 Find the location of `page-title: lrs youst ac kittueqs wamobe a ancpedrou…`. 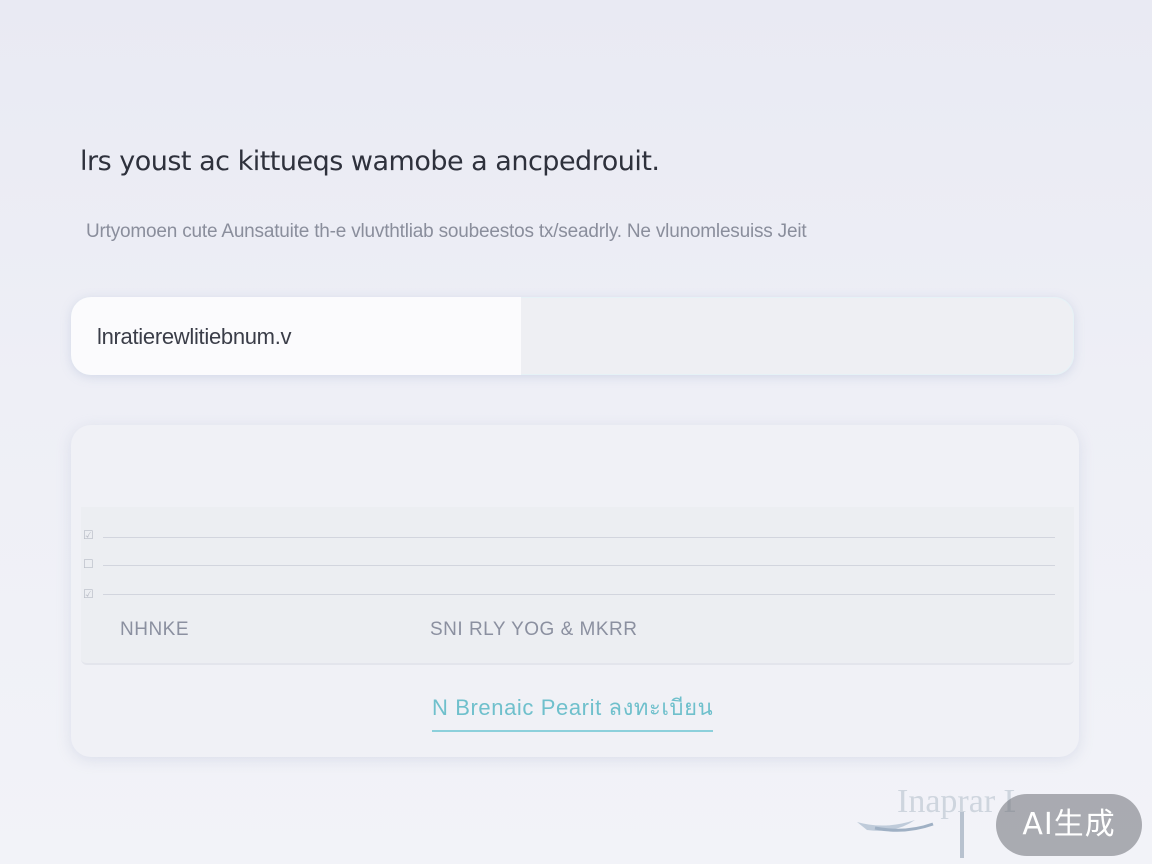

page-title: lrs youst ac kittueqs wamobe a ancpedrou… is located at coordinates (370, 161).